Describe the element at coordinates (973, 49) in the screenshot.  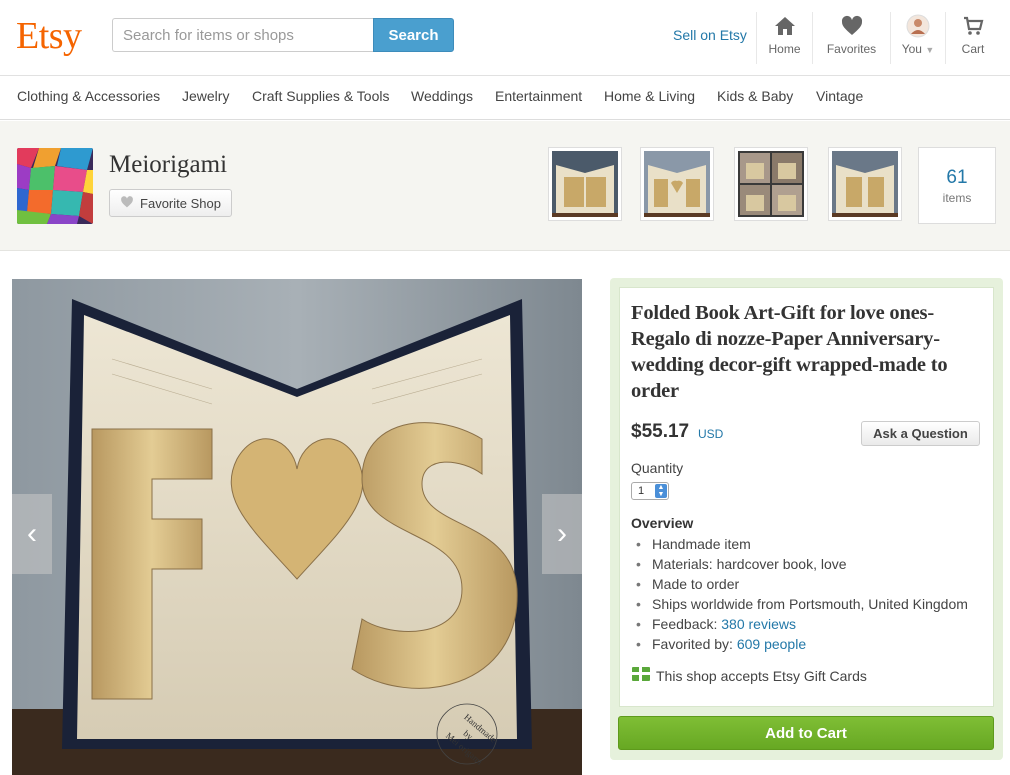
I see `nav-cart-label: Cart` at that location.